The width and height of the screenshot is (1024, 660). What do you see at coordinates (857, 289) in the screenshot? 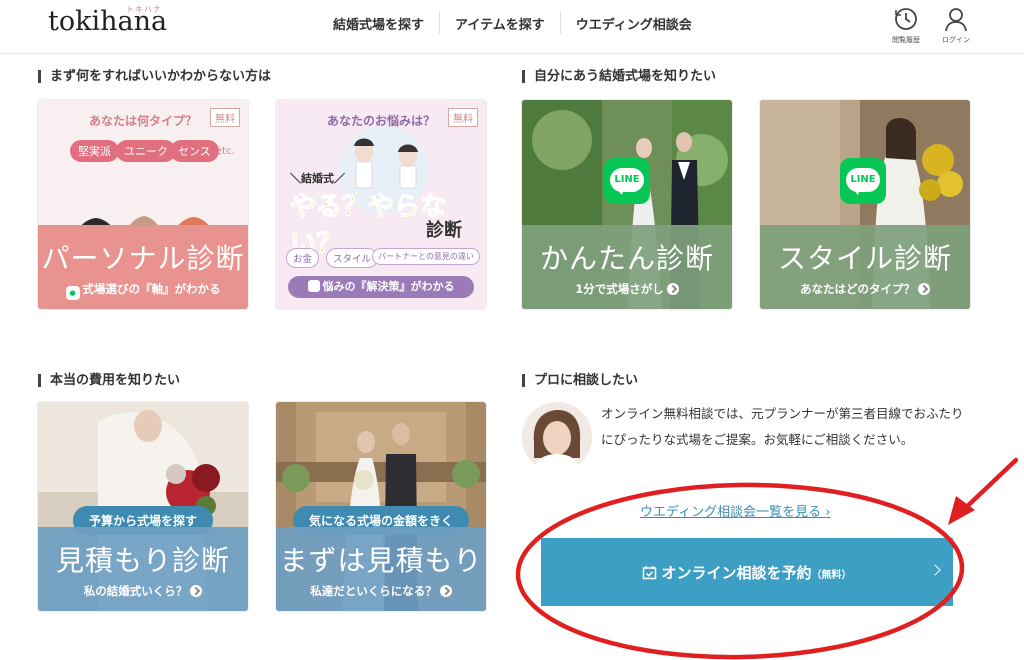
I see `card-subtitle-text: あなたはどのタイプ？` at bounding box center [857, 289].